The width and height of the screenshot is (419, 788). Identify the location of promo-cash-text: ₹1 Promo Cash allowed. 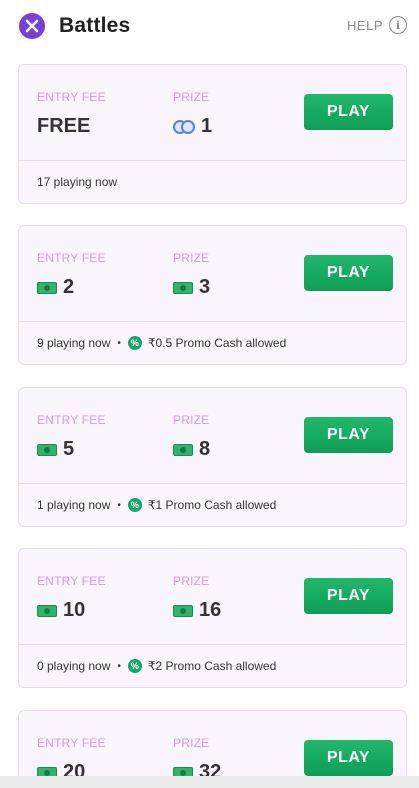
(212, 505).